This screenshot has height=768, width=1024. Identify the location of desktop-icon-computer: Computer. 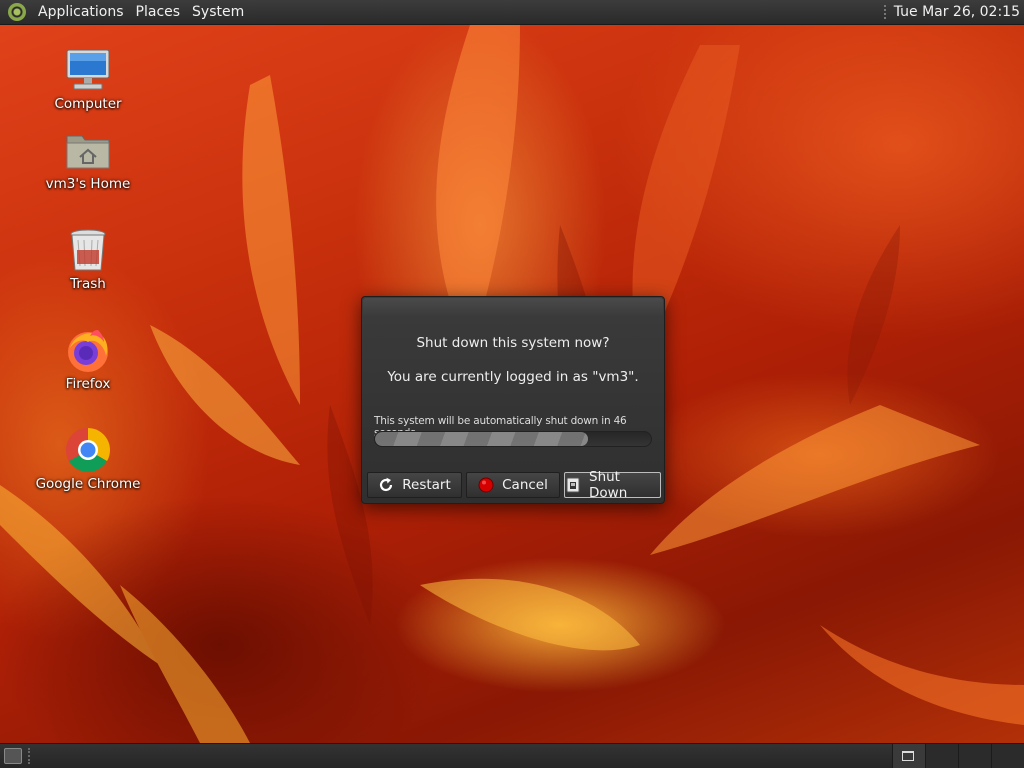
(88, 79).